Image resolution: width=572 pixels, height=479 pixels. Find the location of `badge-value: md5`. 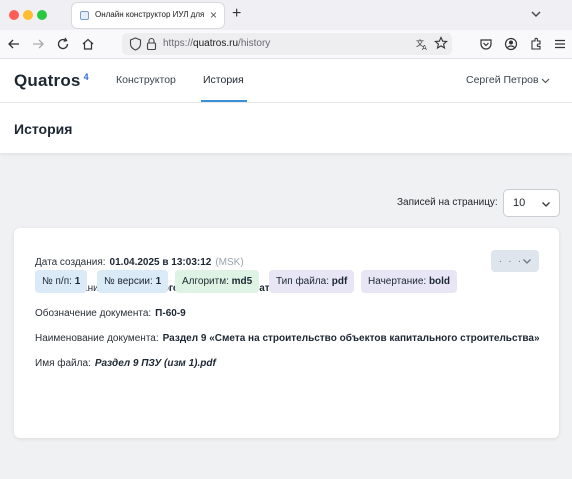

badge-value: md5 is located at coordinates (242, 281).